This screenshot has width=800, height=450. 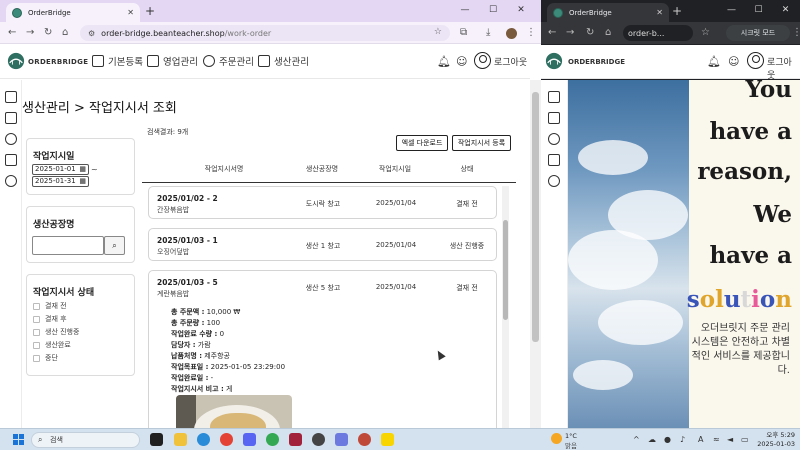 What do you see at coordinates (608, 12) in the screenshot?
I see `browser-tab-orderbridge-incognito: OrderBridge ✕` at bounding box center [608, 12].